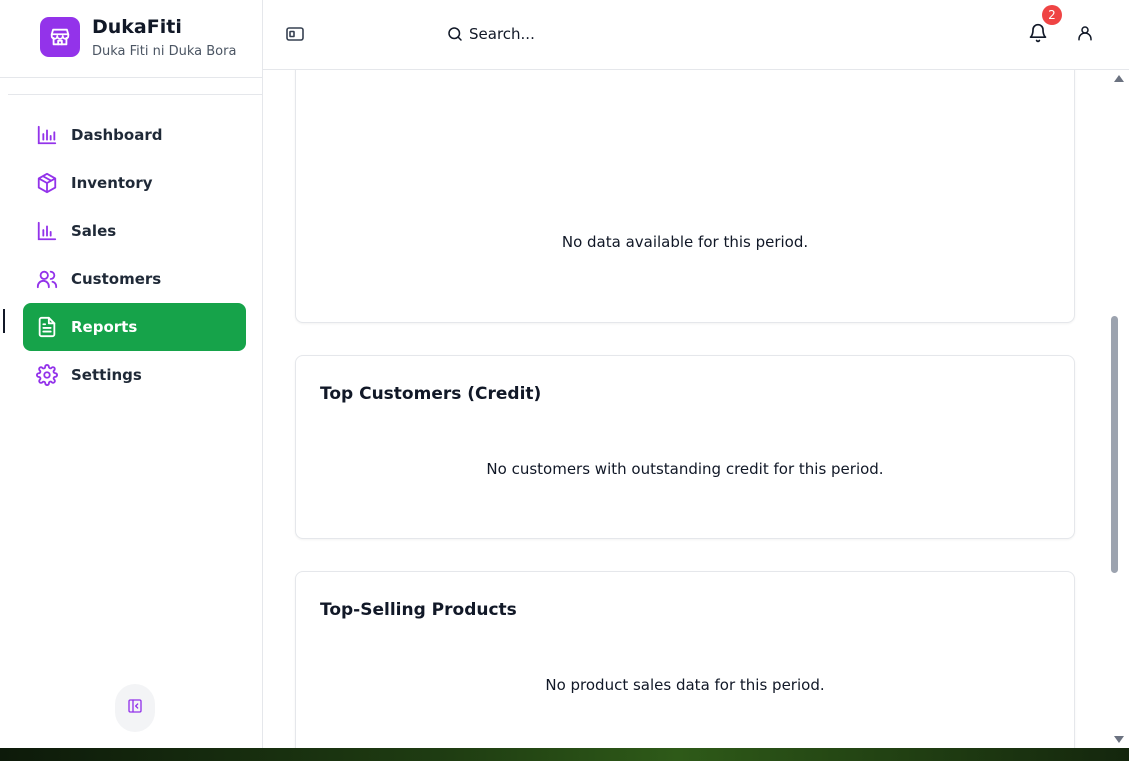 The width and height of the screenshot is (1129, 761). Describe the element at coordinates (685, 685) in the screenshot. I see `empty-state-message: No product sales data for this period.` at that location.